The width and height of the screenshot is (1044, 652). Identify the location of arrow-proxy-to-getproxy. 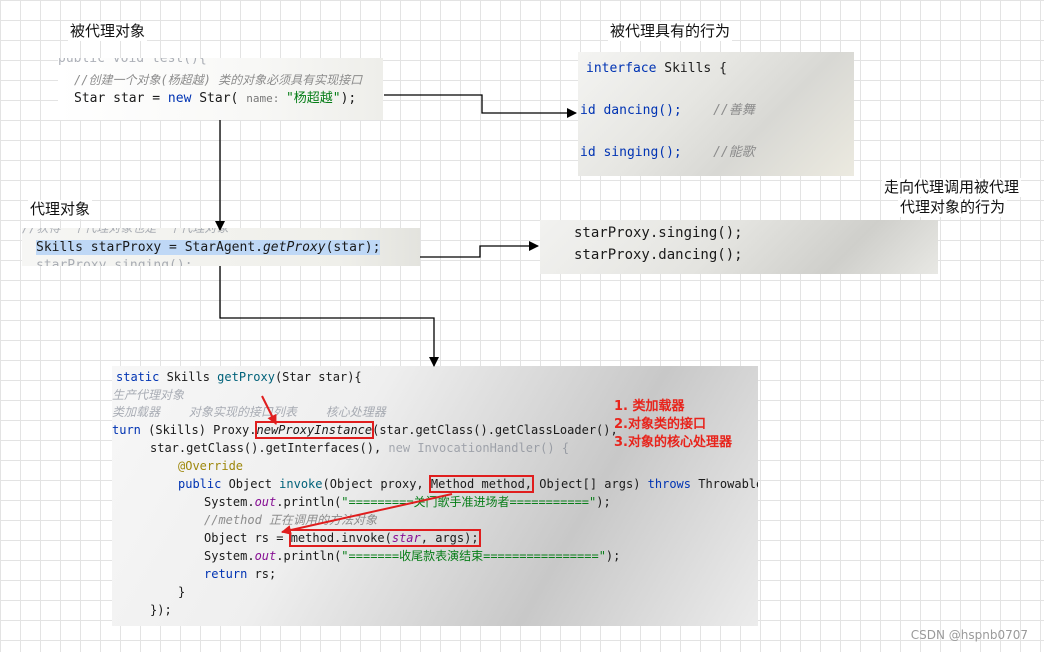
(329, 316).